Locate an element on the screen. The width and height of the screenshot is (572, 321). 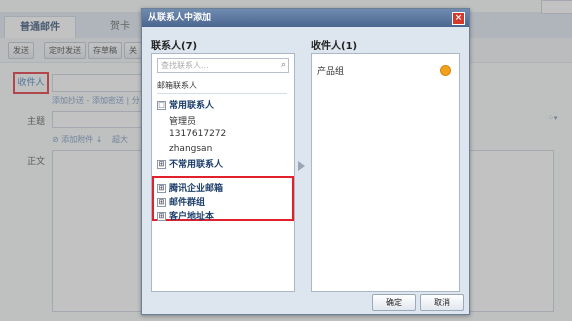
recipients-heading: 收件人(1) is located at coordinates (334, 46).